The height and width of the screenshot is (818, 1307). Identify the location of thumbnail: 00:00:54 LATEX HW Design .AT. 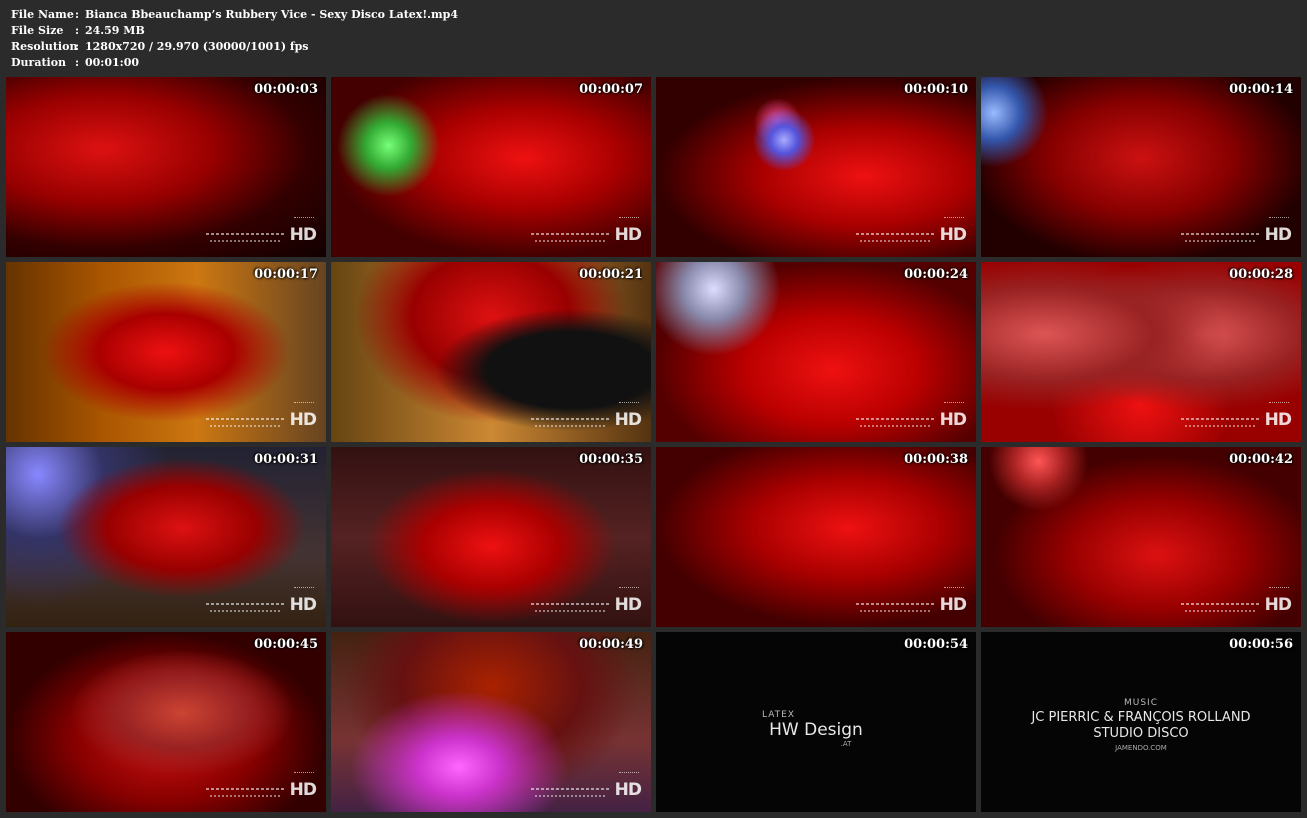
(816, 722).